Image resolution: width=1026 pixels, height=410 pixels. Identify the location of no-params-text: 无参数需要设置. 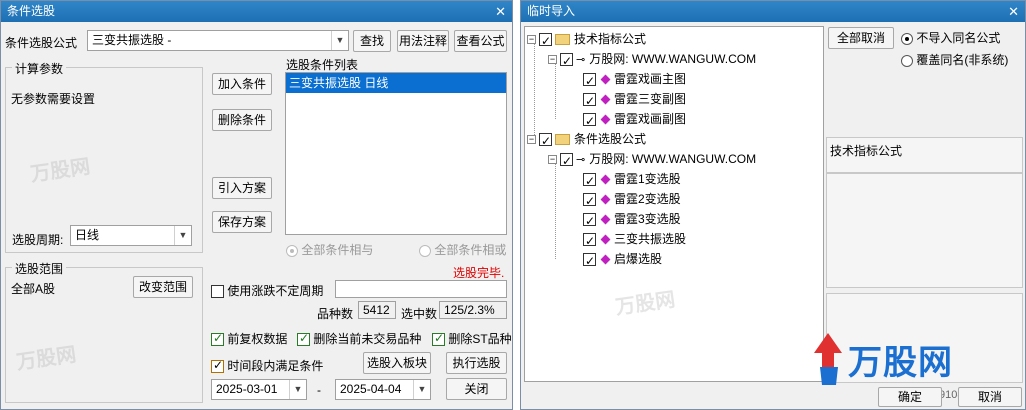
(53, 99).